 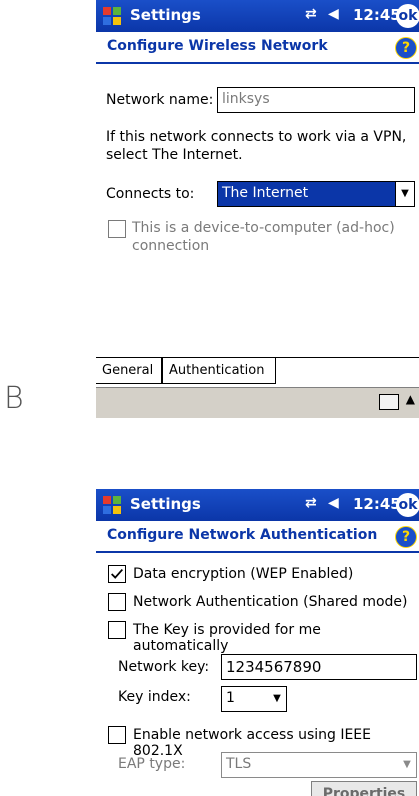 I want to click on network-auth-checkbox, so click(x=117, y=602).